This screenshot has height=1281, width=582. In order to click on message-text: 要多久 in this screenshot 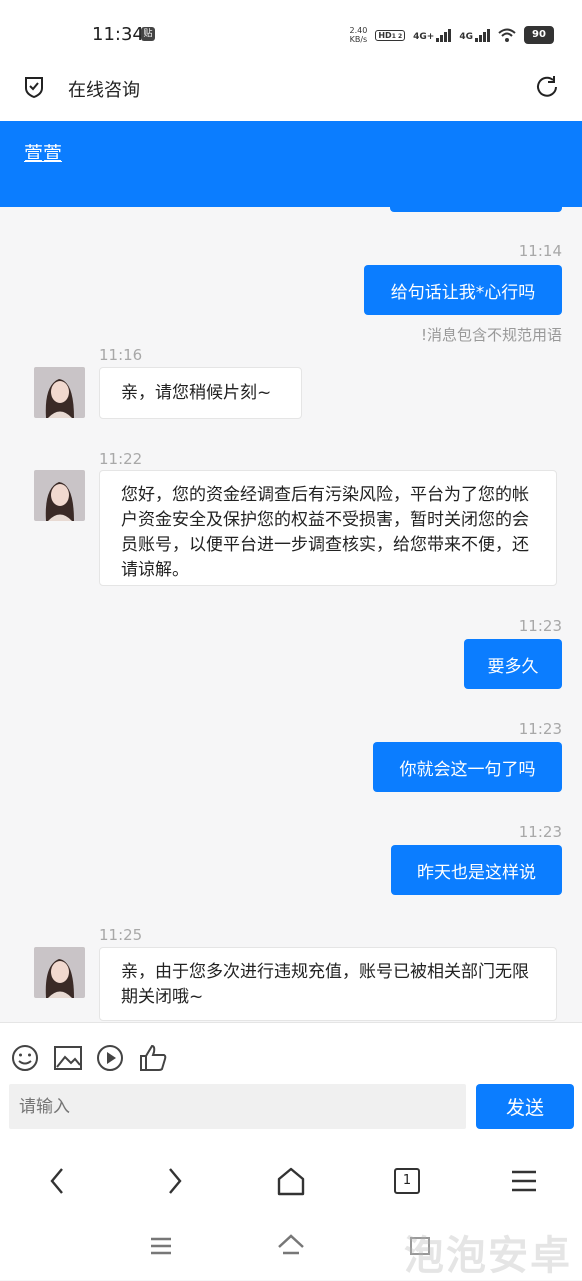, I will do `click(513, 666)`.